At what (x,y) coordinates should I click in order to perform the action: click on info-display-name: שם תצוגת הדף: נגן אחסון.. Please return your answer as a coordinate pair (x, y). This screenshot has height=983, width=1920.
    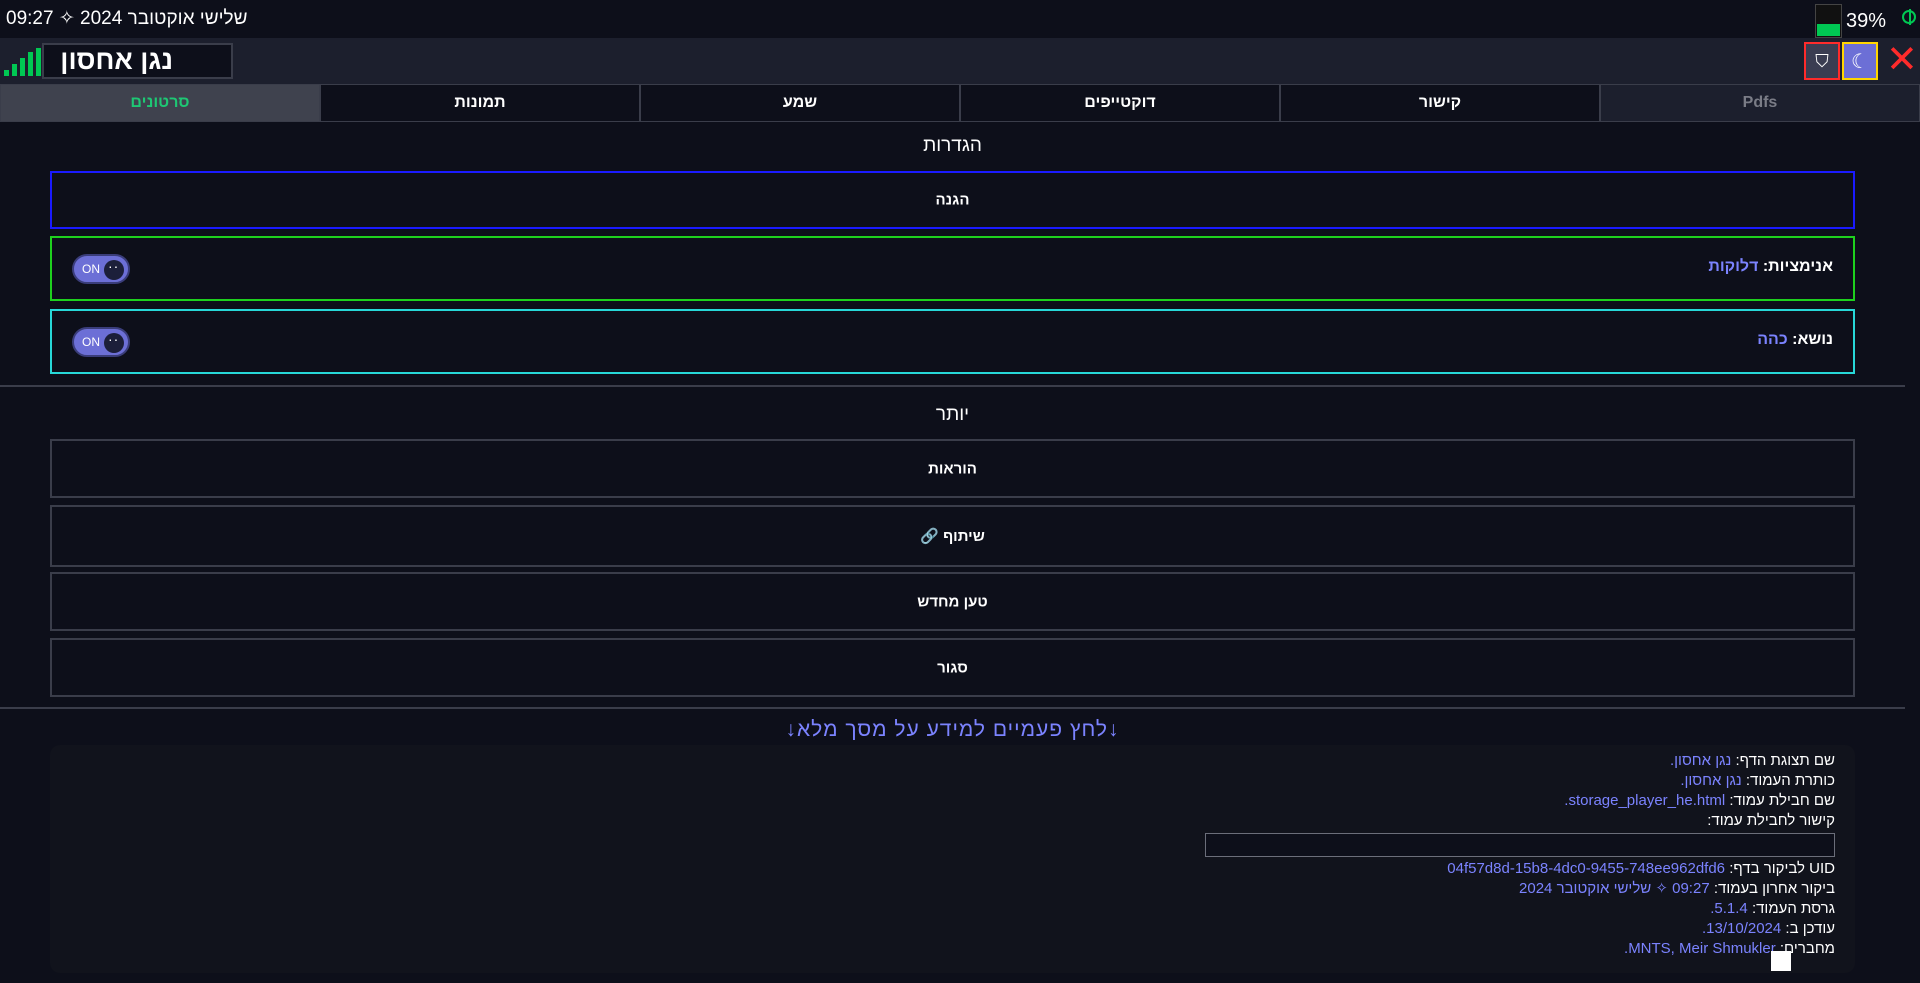
    Looking at the image, I should click on (1752, 760).